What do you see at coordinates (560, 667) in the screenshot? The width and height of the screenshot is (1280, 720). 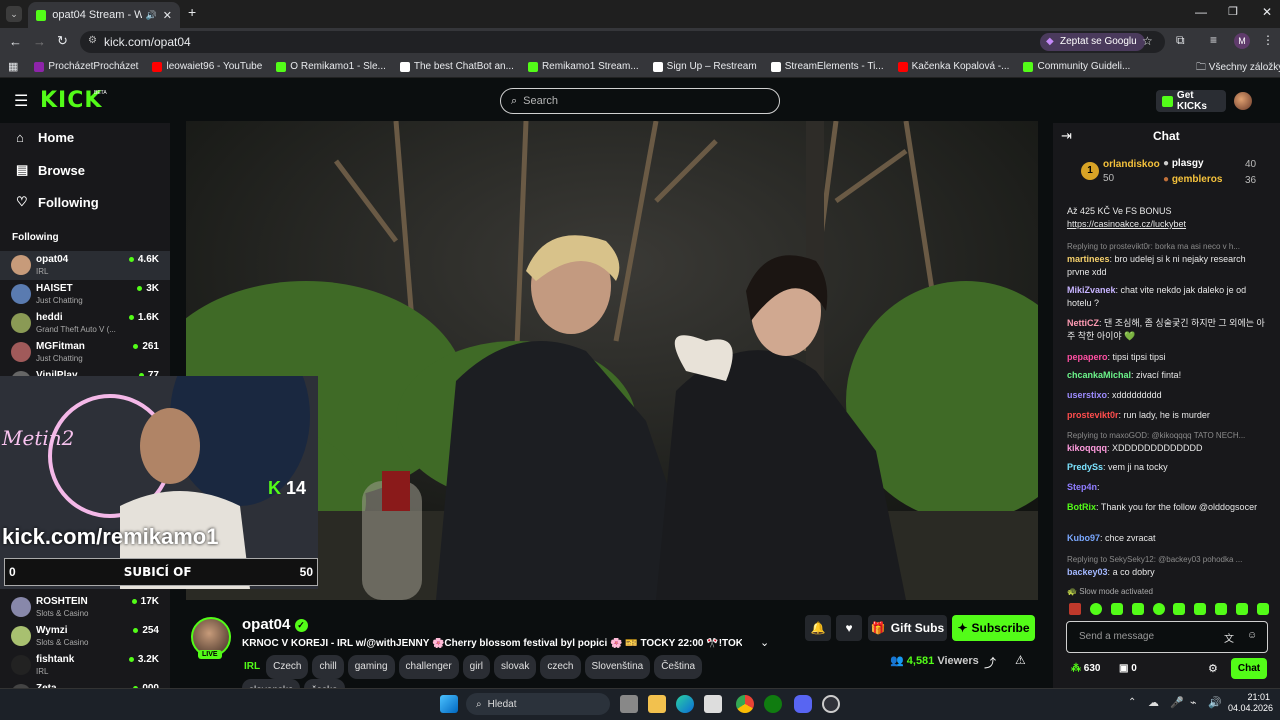 I see `stream-tag: czech` at bounding box center [560, 667].